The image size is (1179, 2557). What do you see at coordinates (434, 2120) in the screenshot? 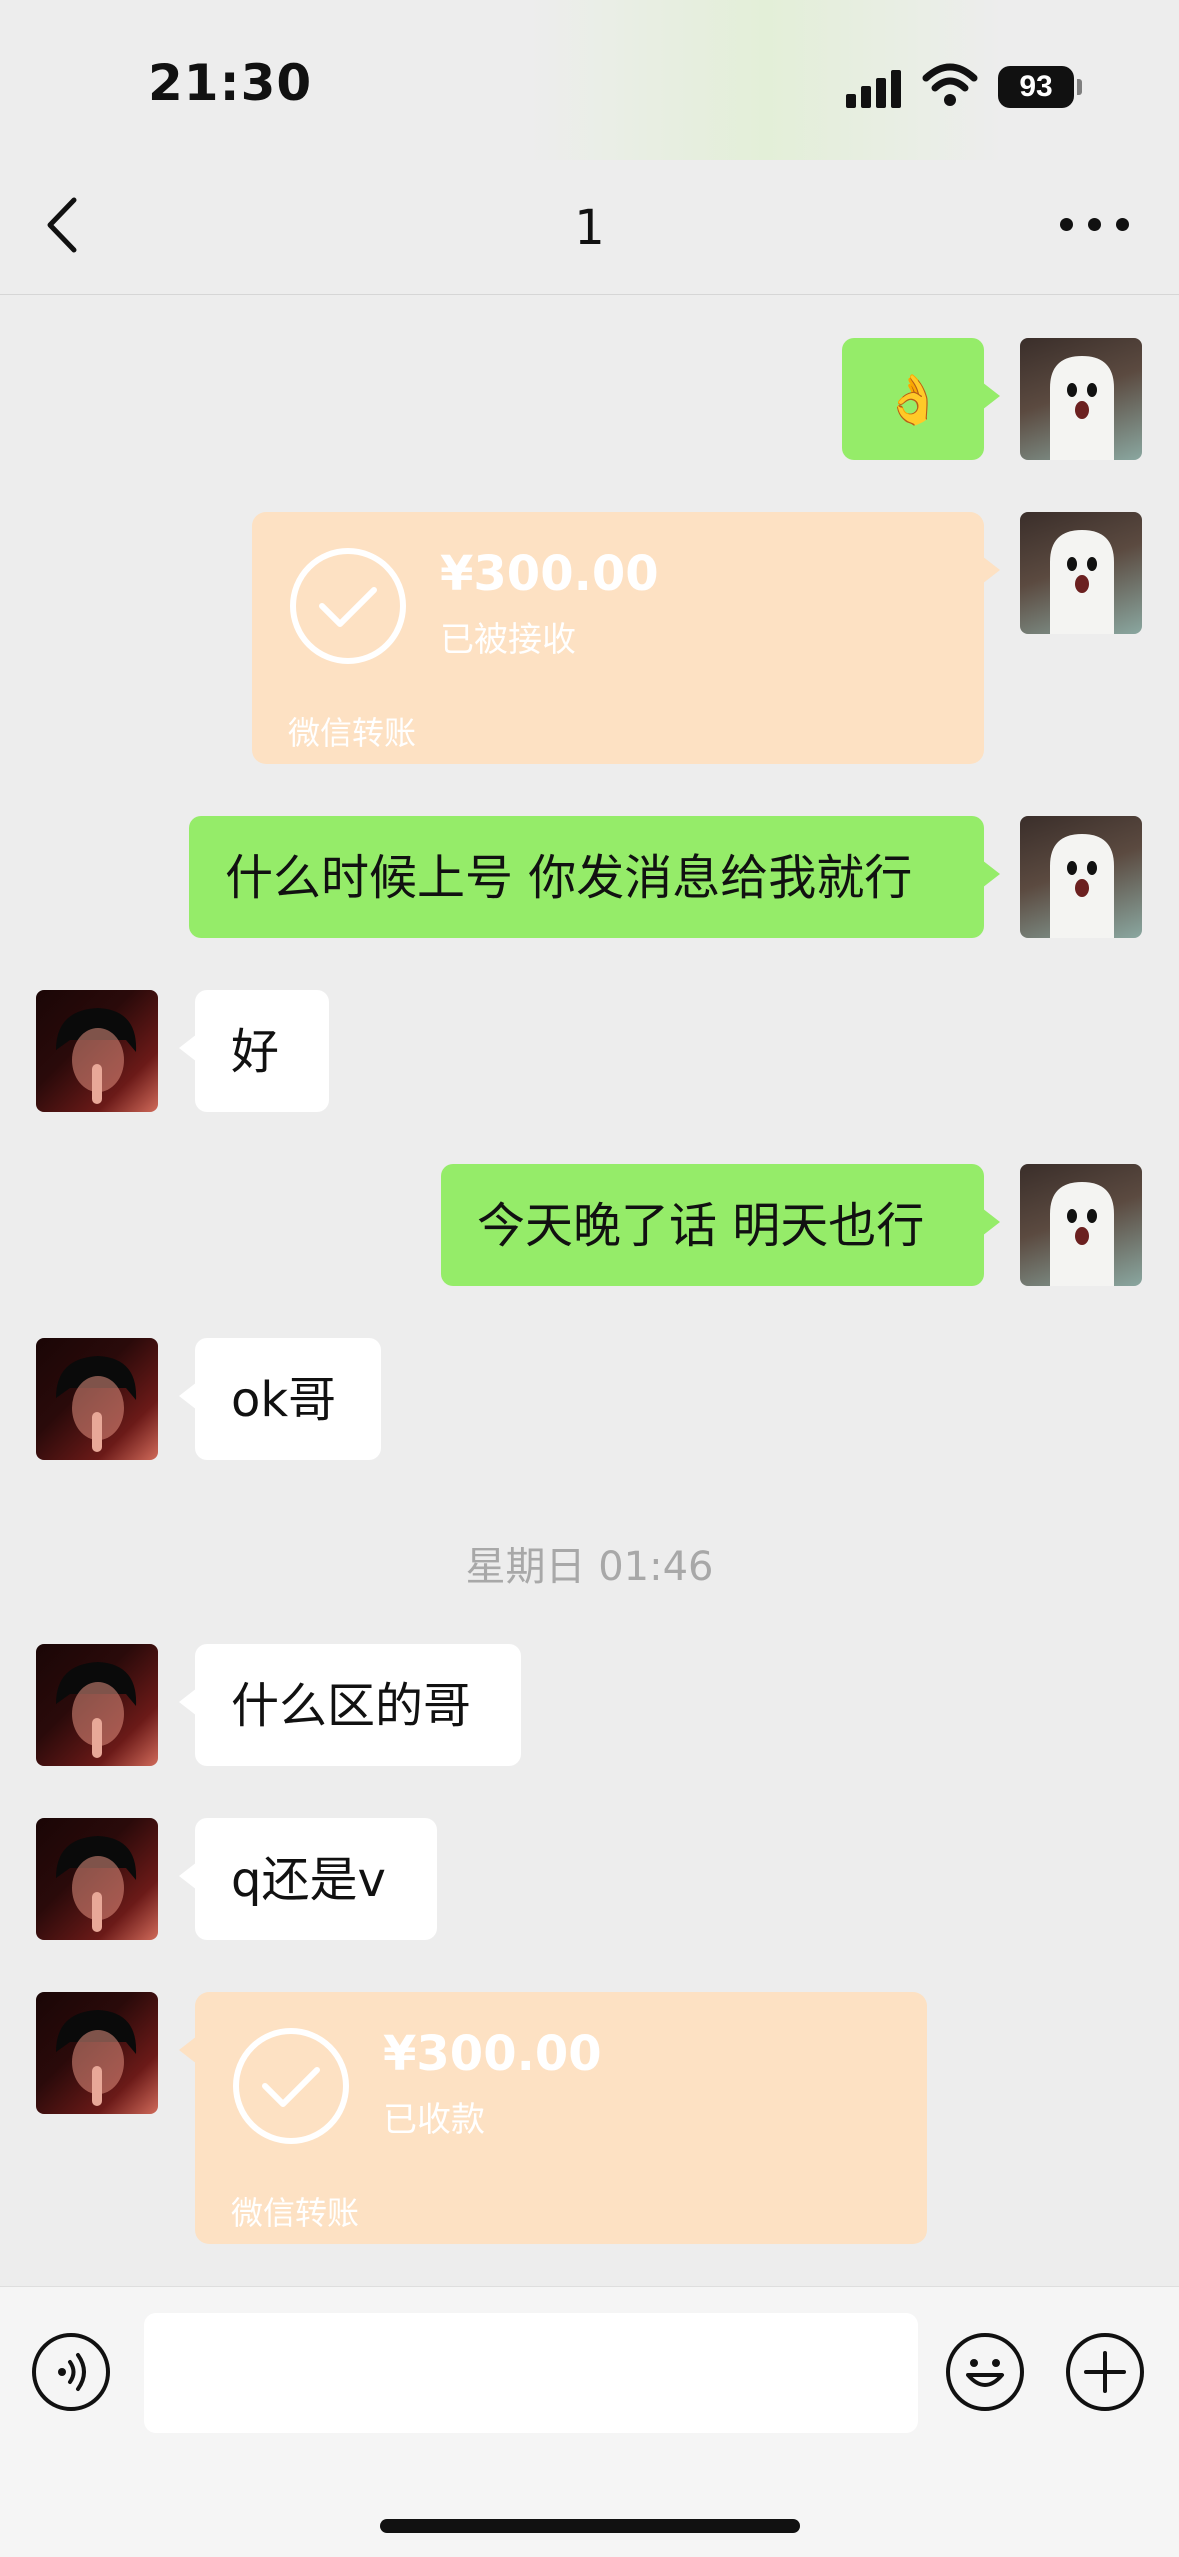
I see `transfer-status: 已收款` at bounding box center [434, 2120].